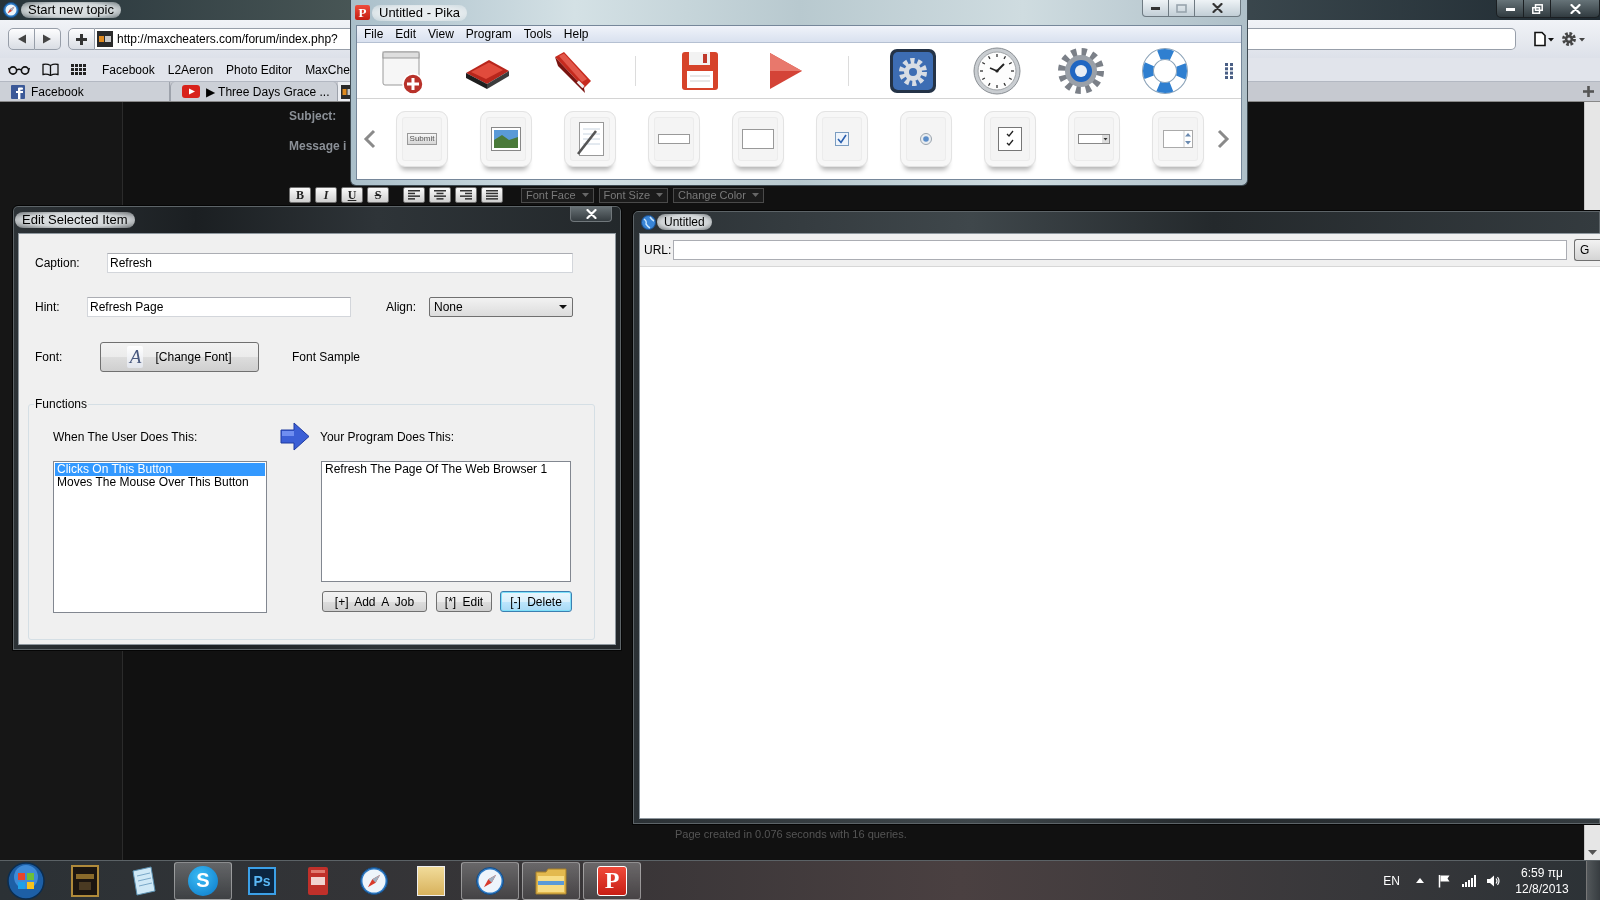 The image size is (1600, 900). What do you see at coordinates (190, 69) in the screenshot?
I see `bookmark-link: L2Aeron` at bounding box center [190, 69].